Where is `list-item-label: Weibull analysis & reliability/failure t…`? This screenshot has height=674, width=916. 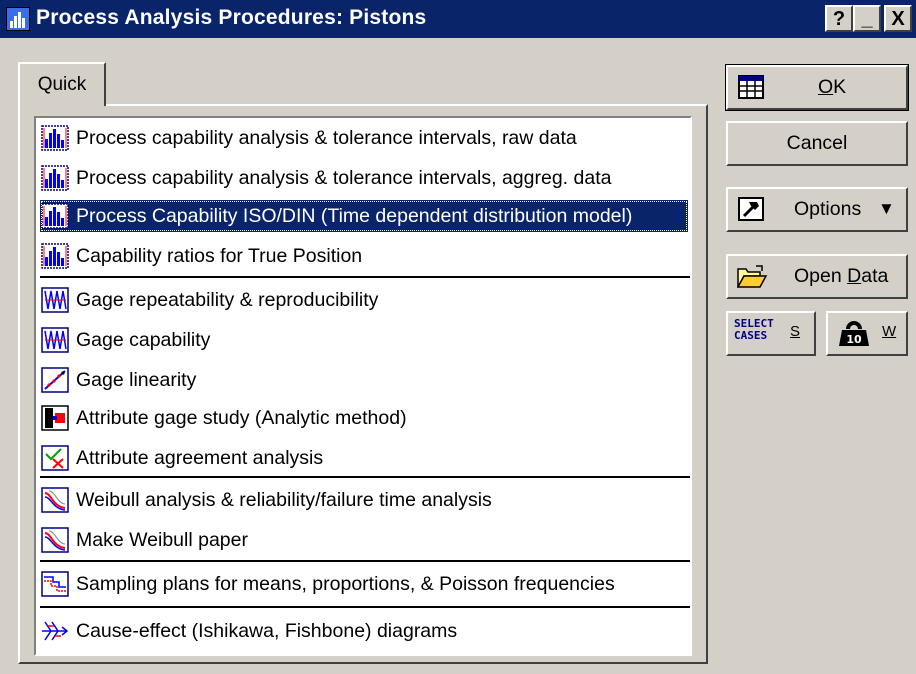 list-item-label: Weibull analysis & reliability/failure t… is located at coordinates (284, 499).